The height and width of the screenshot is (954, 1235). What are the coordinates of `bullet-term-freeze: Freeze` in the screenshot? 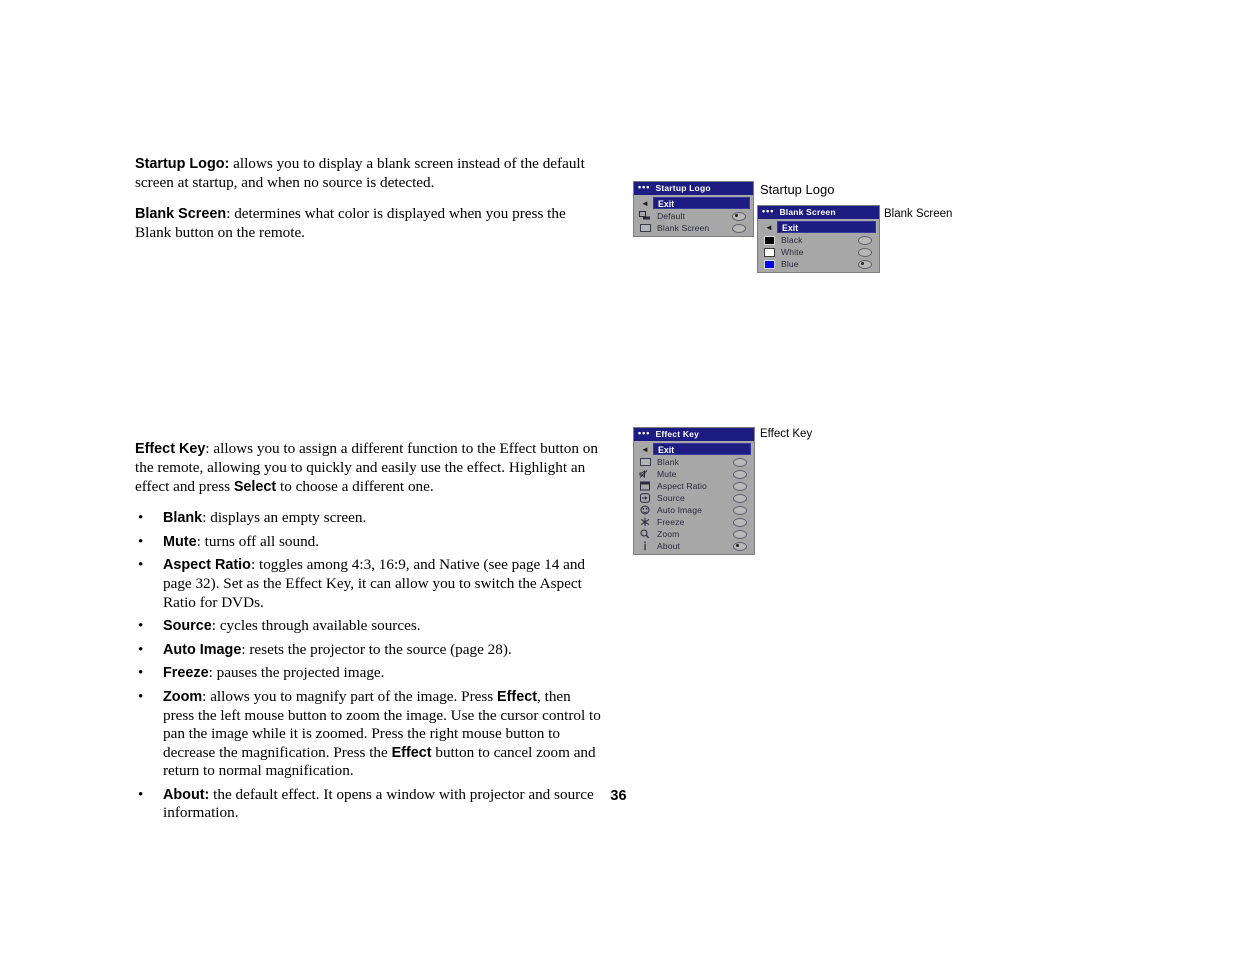 It's located at (186, 673).